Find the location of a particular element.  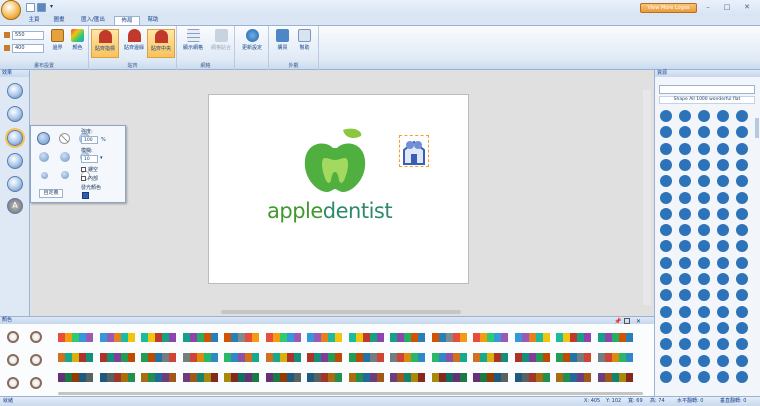

resources-scrollbar is located at coordinates (757, 128).